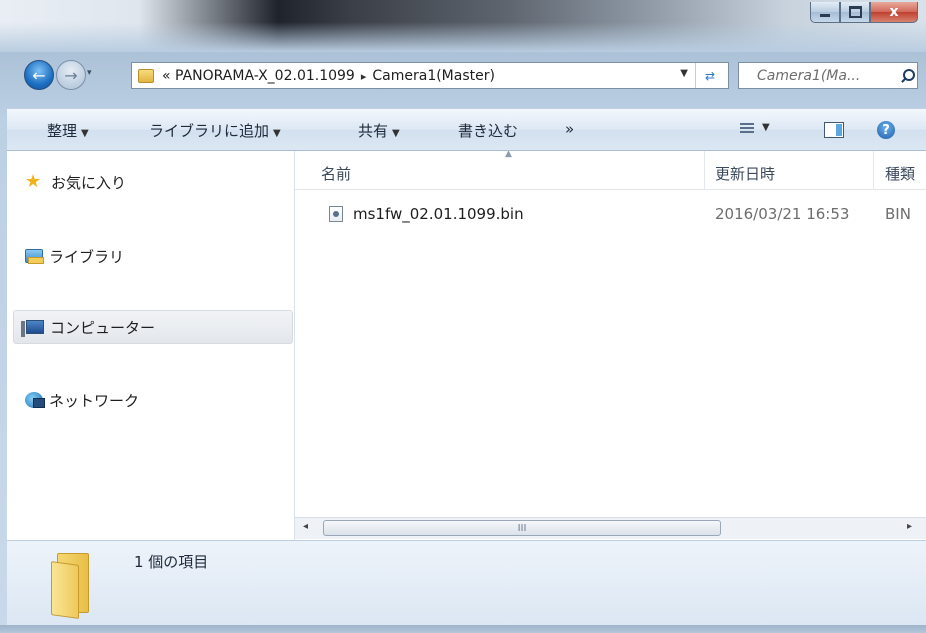 This screenshot has width=926, height=633. I want to click on arrow-left-icon: ←, so click(39, 75).